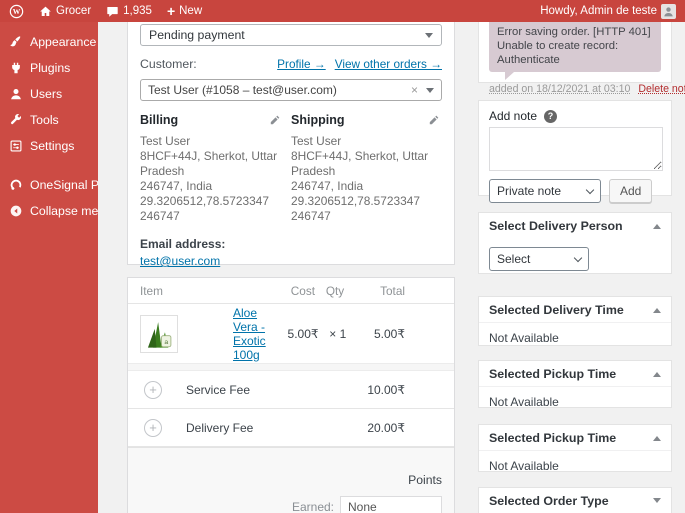 The image size is (685, 513). Describe the element at coordinates (15, 41) in the screenshot. I see `paintbrush-icon` at that location.